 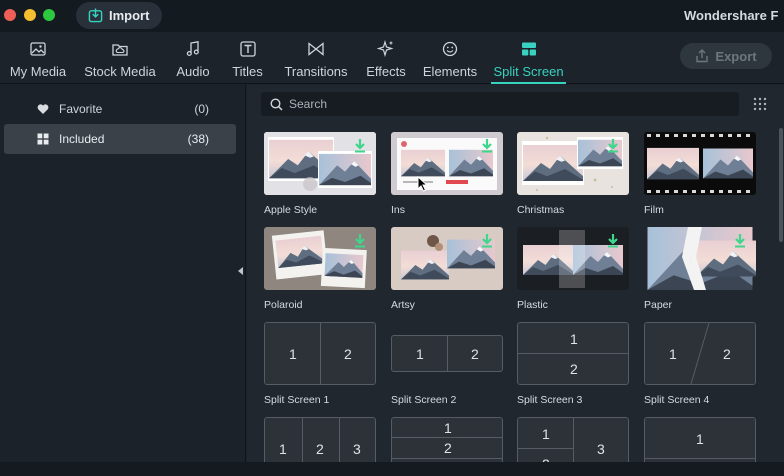 What do you see at coordinates (781, 185) in the screenshot?
I see `content-scrollbar` at bounding box center [781, 185].